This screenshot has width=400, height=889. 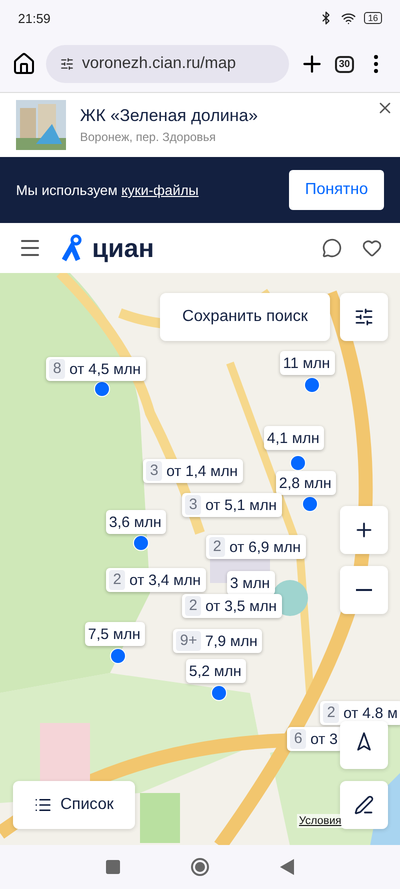 I want to click on heart-icon, so click(x=372, y=248).